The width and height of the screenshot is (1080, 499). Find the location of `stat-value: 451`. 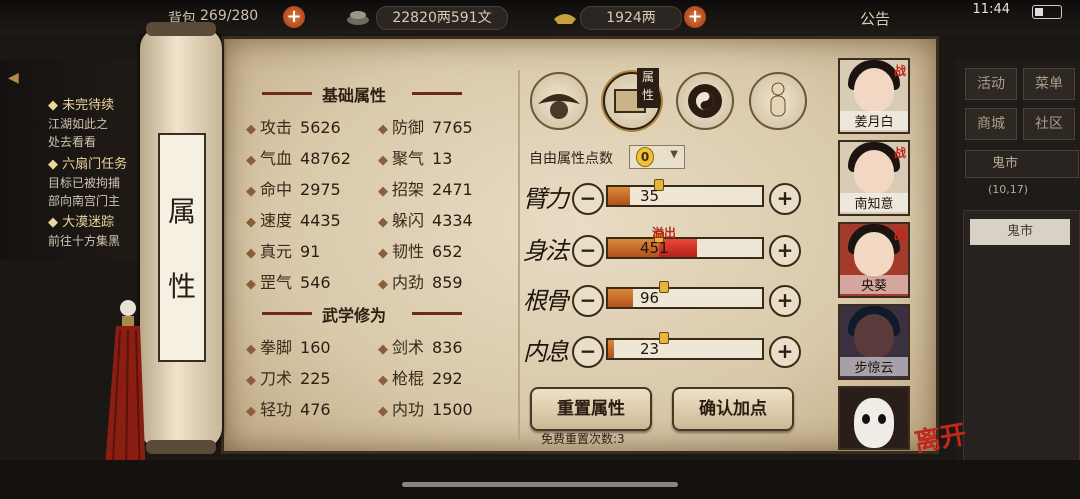

stat-value: 451 is located at coordinates (654, 248).